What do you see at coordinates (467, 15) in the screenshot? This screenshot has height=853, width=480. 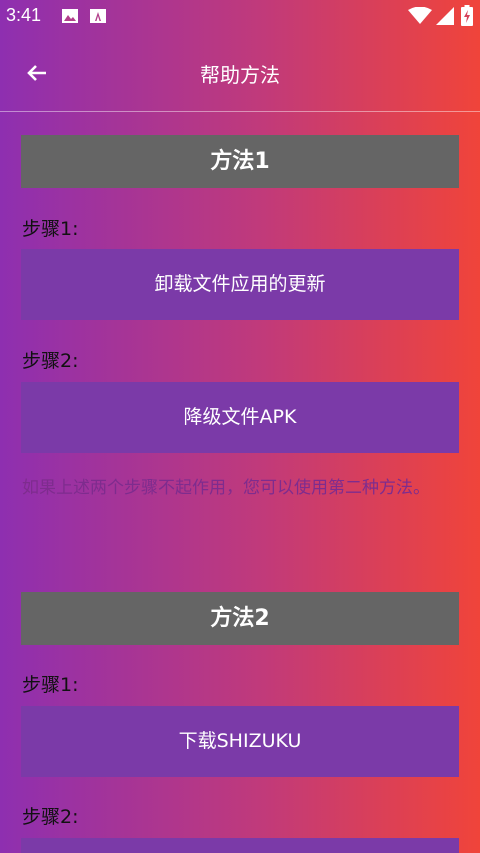 I see `battery-icon` at bounding box center [467, 15].